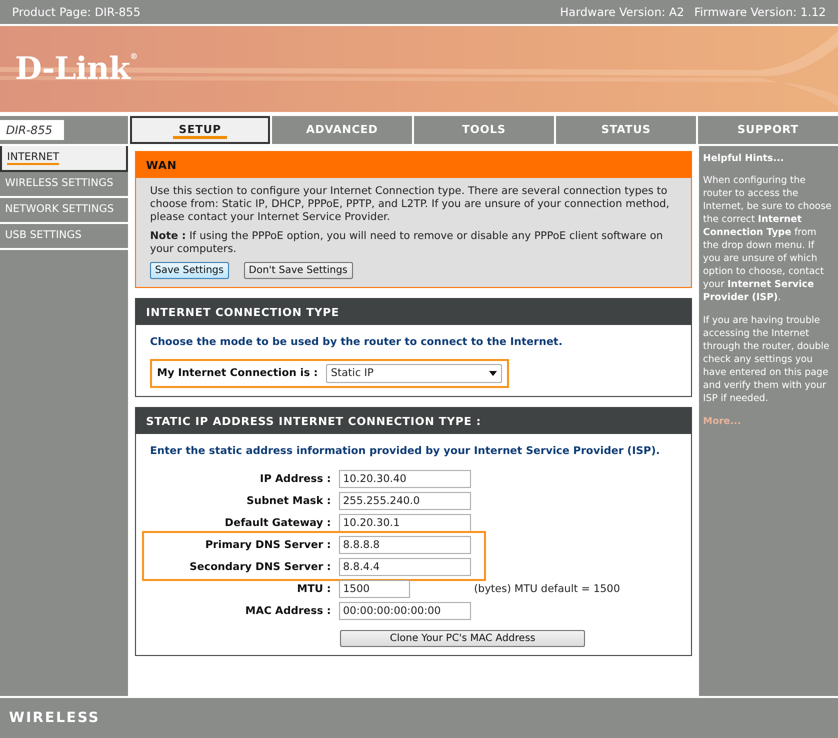 The width and height of the screenshot is (838, 738). Describe the element at coordinates (64, 159) in the screenshot. I see `sidebar-item: INTERNET` at that location.